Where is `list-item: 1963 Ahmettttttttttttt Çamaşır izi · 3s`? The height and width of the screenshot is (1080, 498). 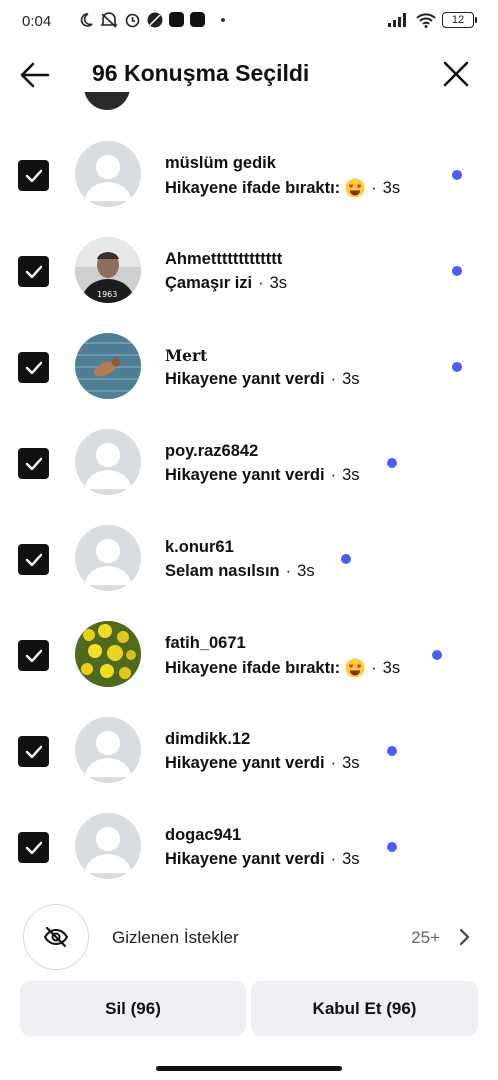
list-item: 1963 Ahmettttttttttttt Çamaşır izi · 3s is located at coordinates (249, 260).